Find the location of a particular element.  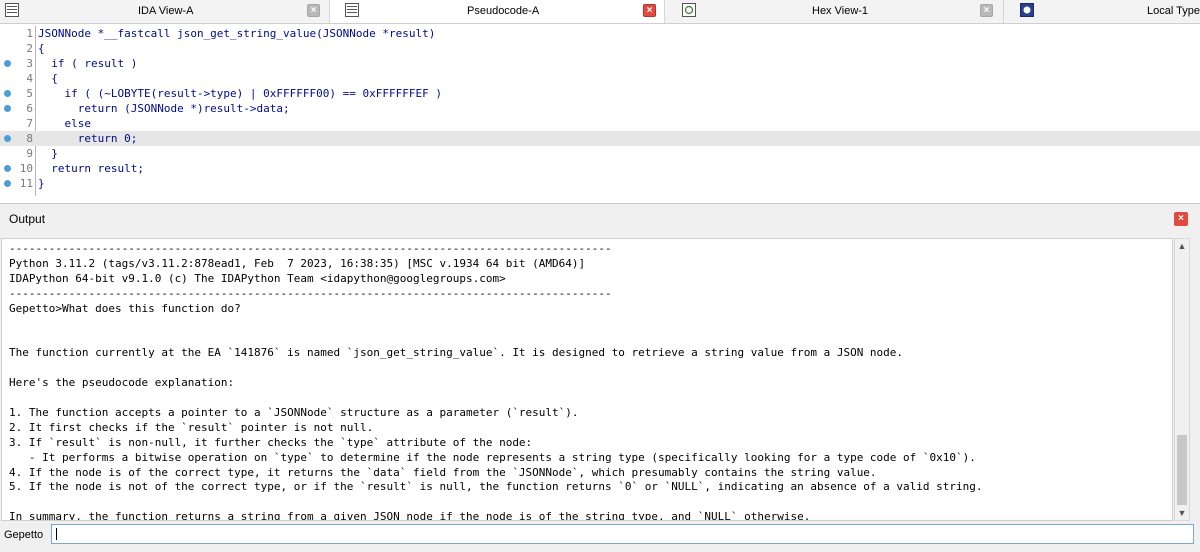

output-line: Here's the pseudocode explanation: is located at coordinates (122, 383).